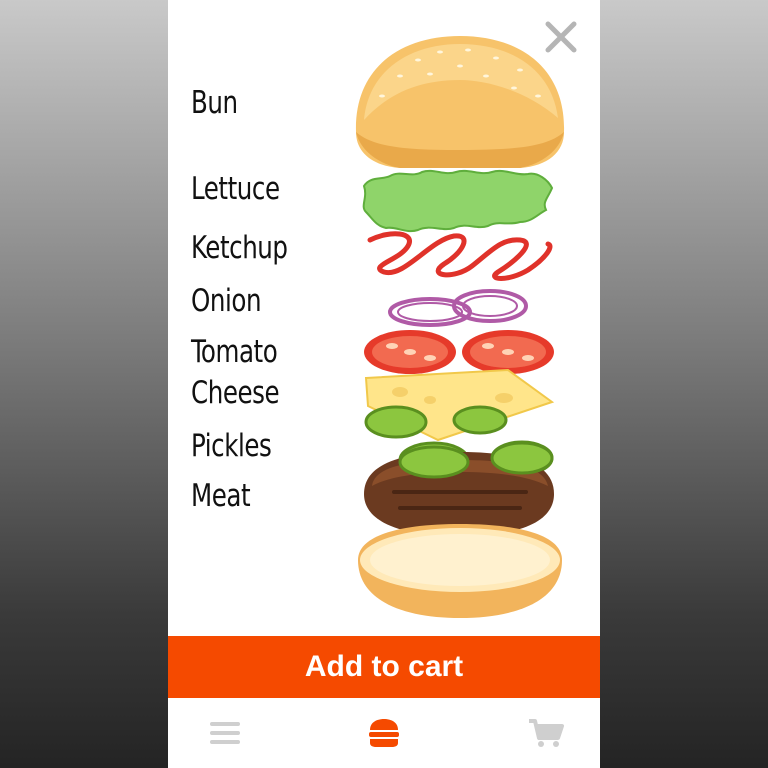  Describe the element at coordinates (459, 352) in the screenshot. I see `tomato-image` at that location.